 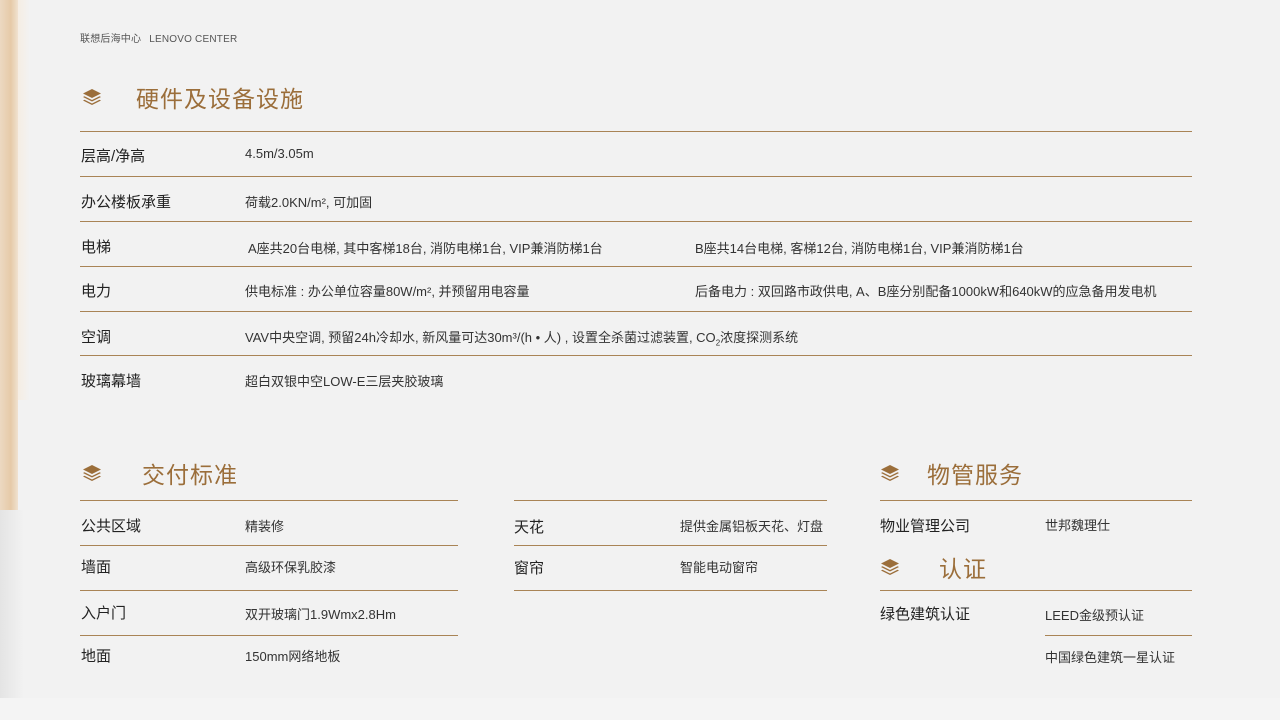 I want to click on left-accent-fade, so click(x=24, y=200).